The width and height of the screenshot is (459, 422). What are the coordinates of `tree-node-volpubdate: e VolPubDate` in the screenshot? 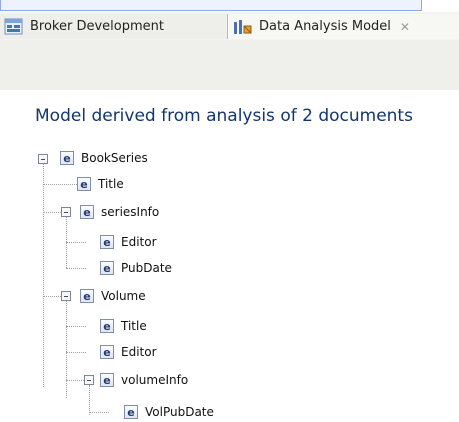 It's located at (169, 412).